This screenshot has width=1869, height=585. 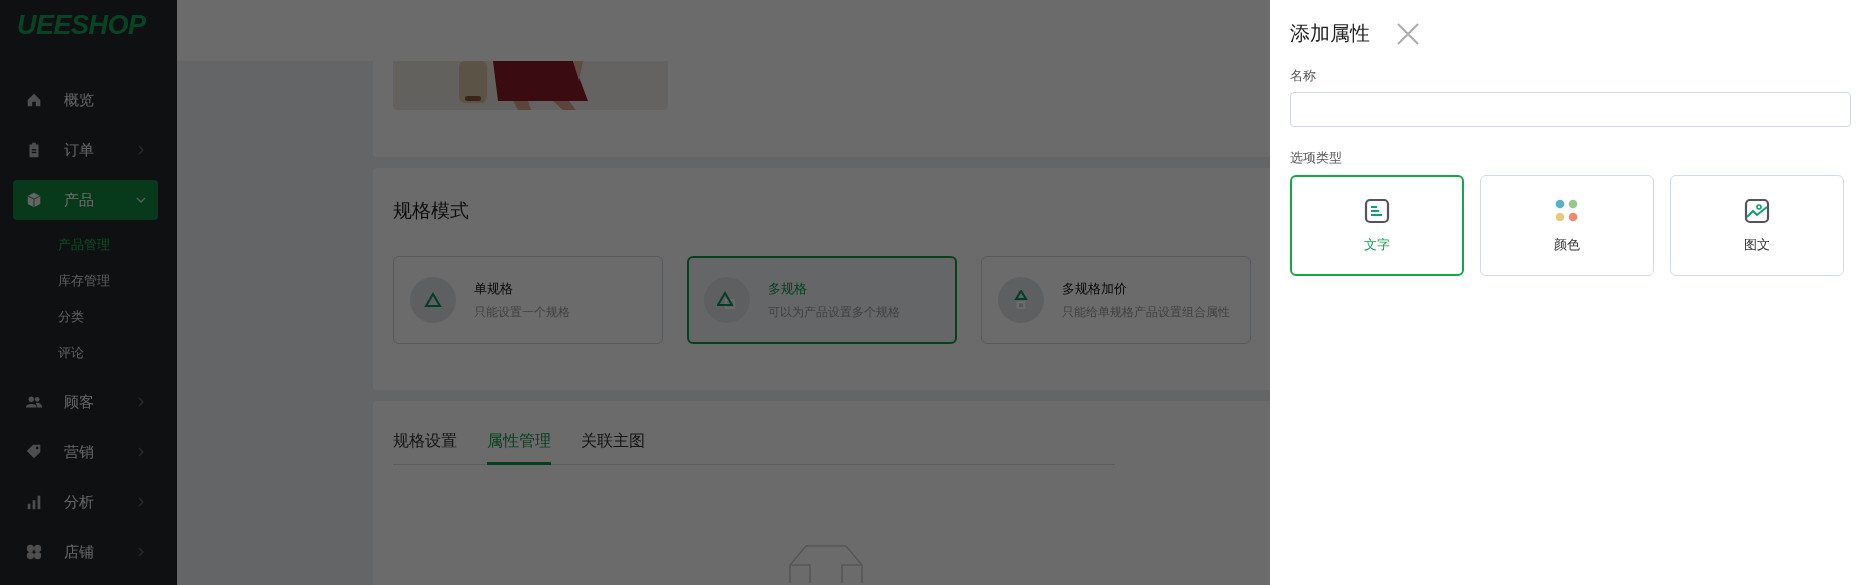 I want to click on tab: 规格设置, so click(x=425, y=445).